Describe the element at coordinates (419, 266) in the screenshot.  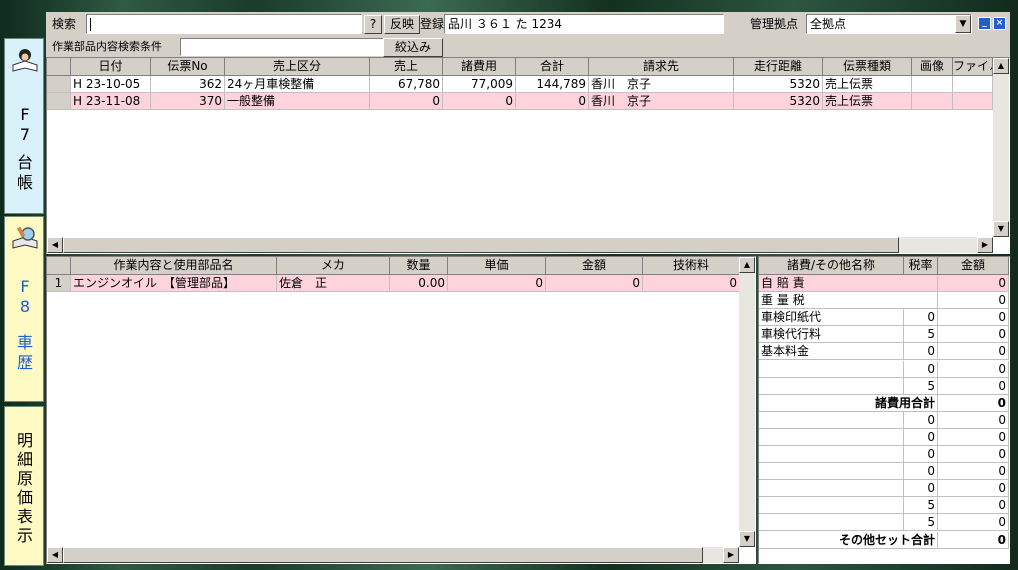
I see `column-header: 数量` at that location.